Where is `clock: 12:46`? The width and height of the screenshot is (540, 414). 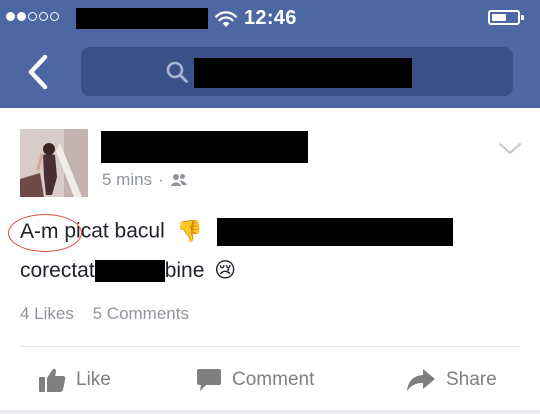
clock: 12:46 is located at coordinates (270, 18).